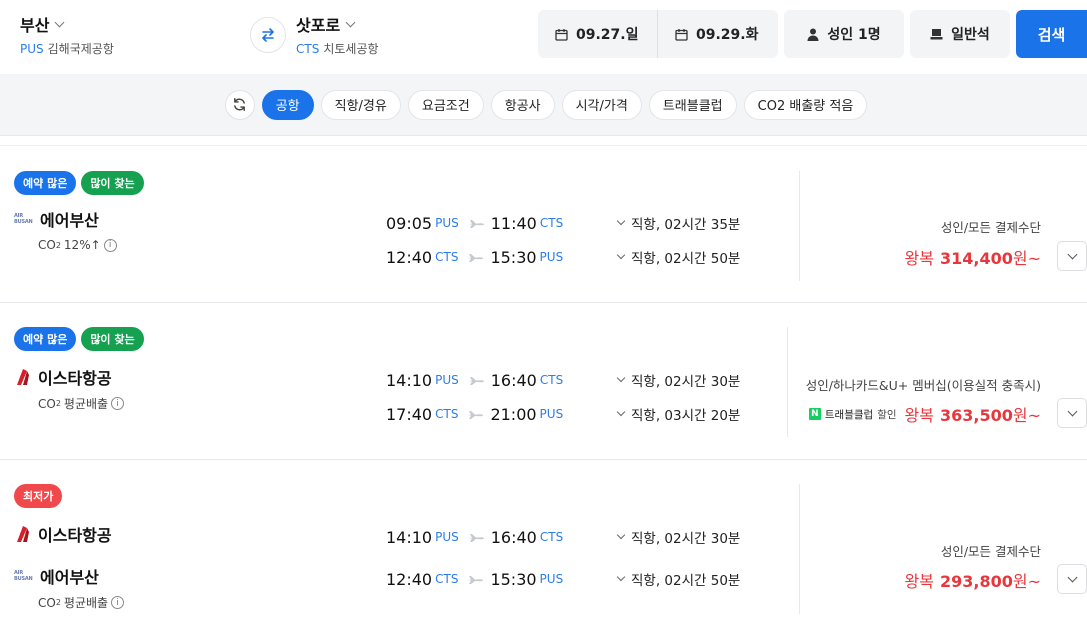  Describe the element at coordinates (239, 104) in the screenshot. I see `reset-filters-button` at that location.